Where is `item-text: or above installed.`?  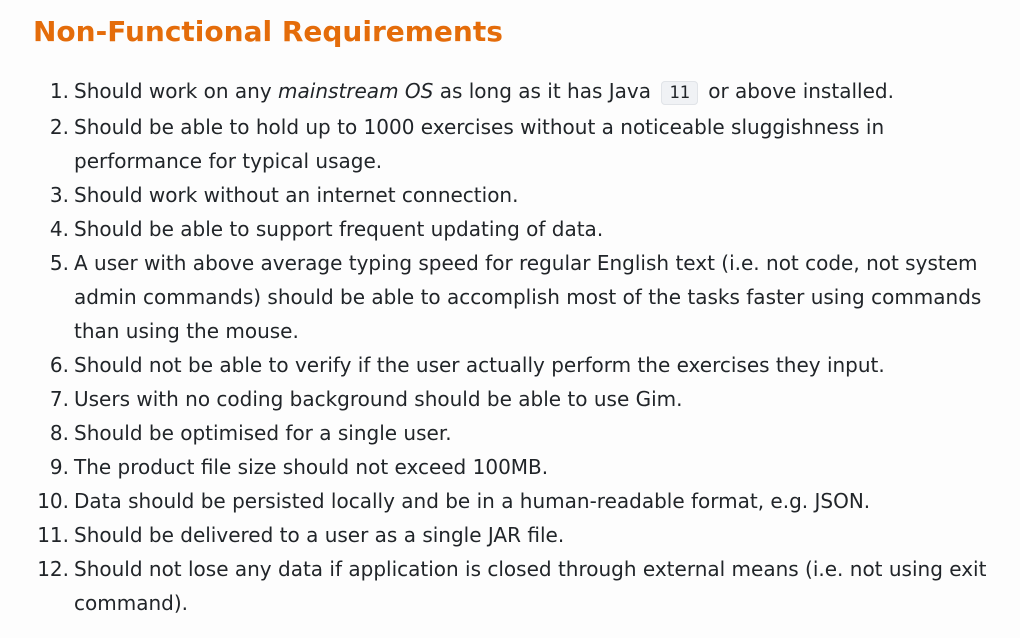 item-text: or above installed. is located at coordinates (797, 91).